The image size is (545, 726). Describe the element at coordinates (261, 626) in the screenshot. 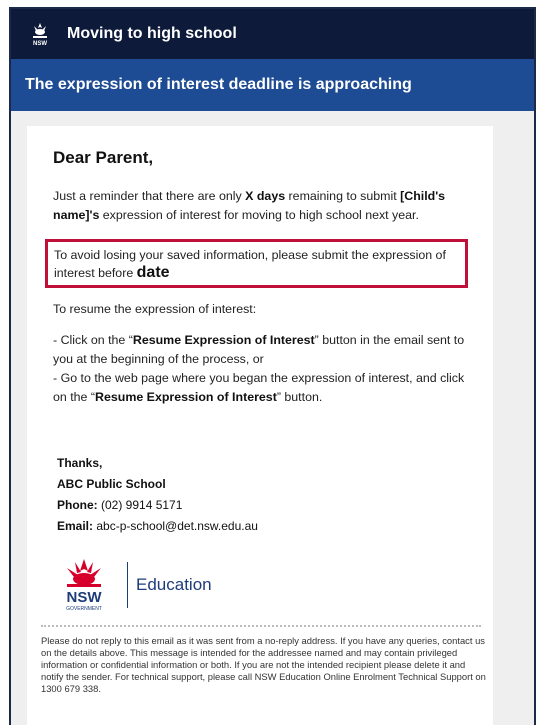

I see `footer-divider` at that location.